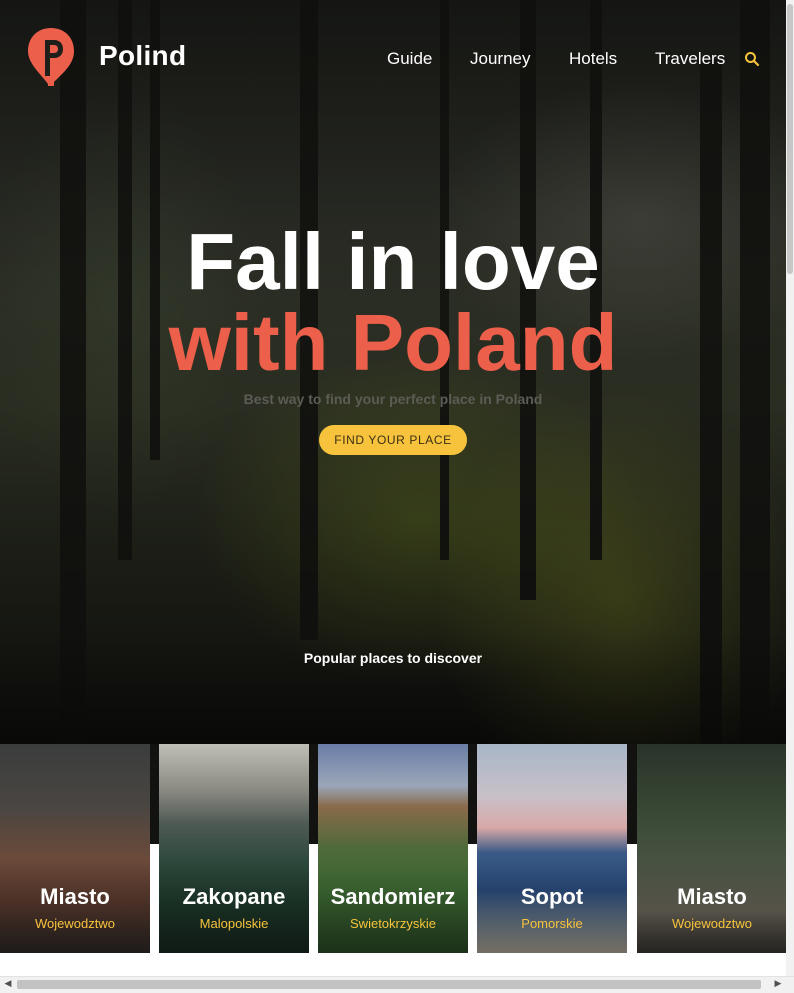 The image size is (794, 993). Describe the element at coordinates (500, 59) in the screenshot. I see `nav-item-journey: Journey` at that location.